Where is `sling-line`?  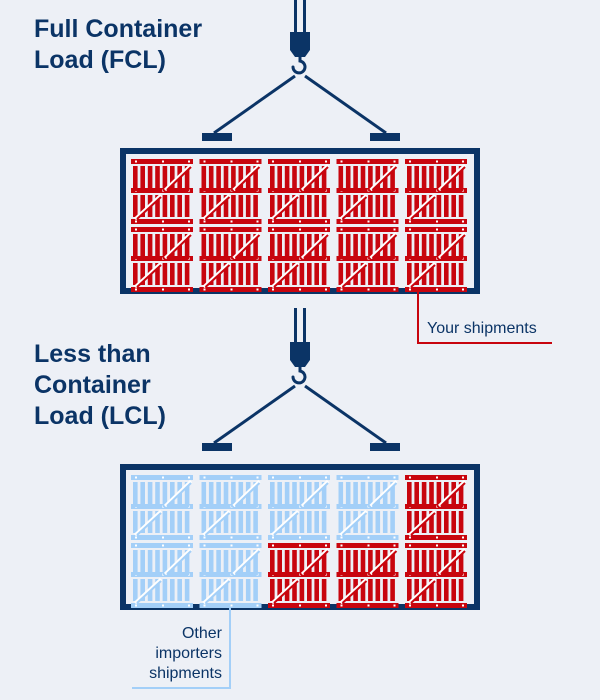
sling-line is located at coordinates (345, 414).